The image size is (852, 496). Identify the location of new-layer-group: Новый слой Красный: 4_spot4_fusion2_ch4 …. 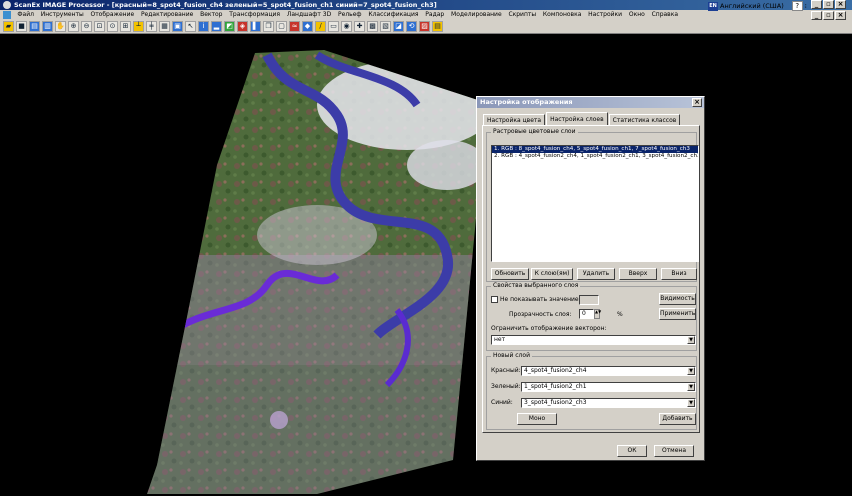
(591, 391).